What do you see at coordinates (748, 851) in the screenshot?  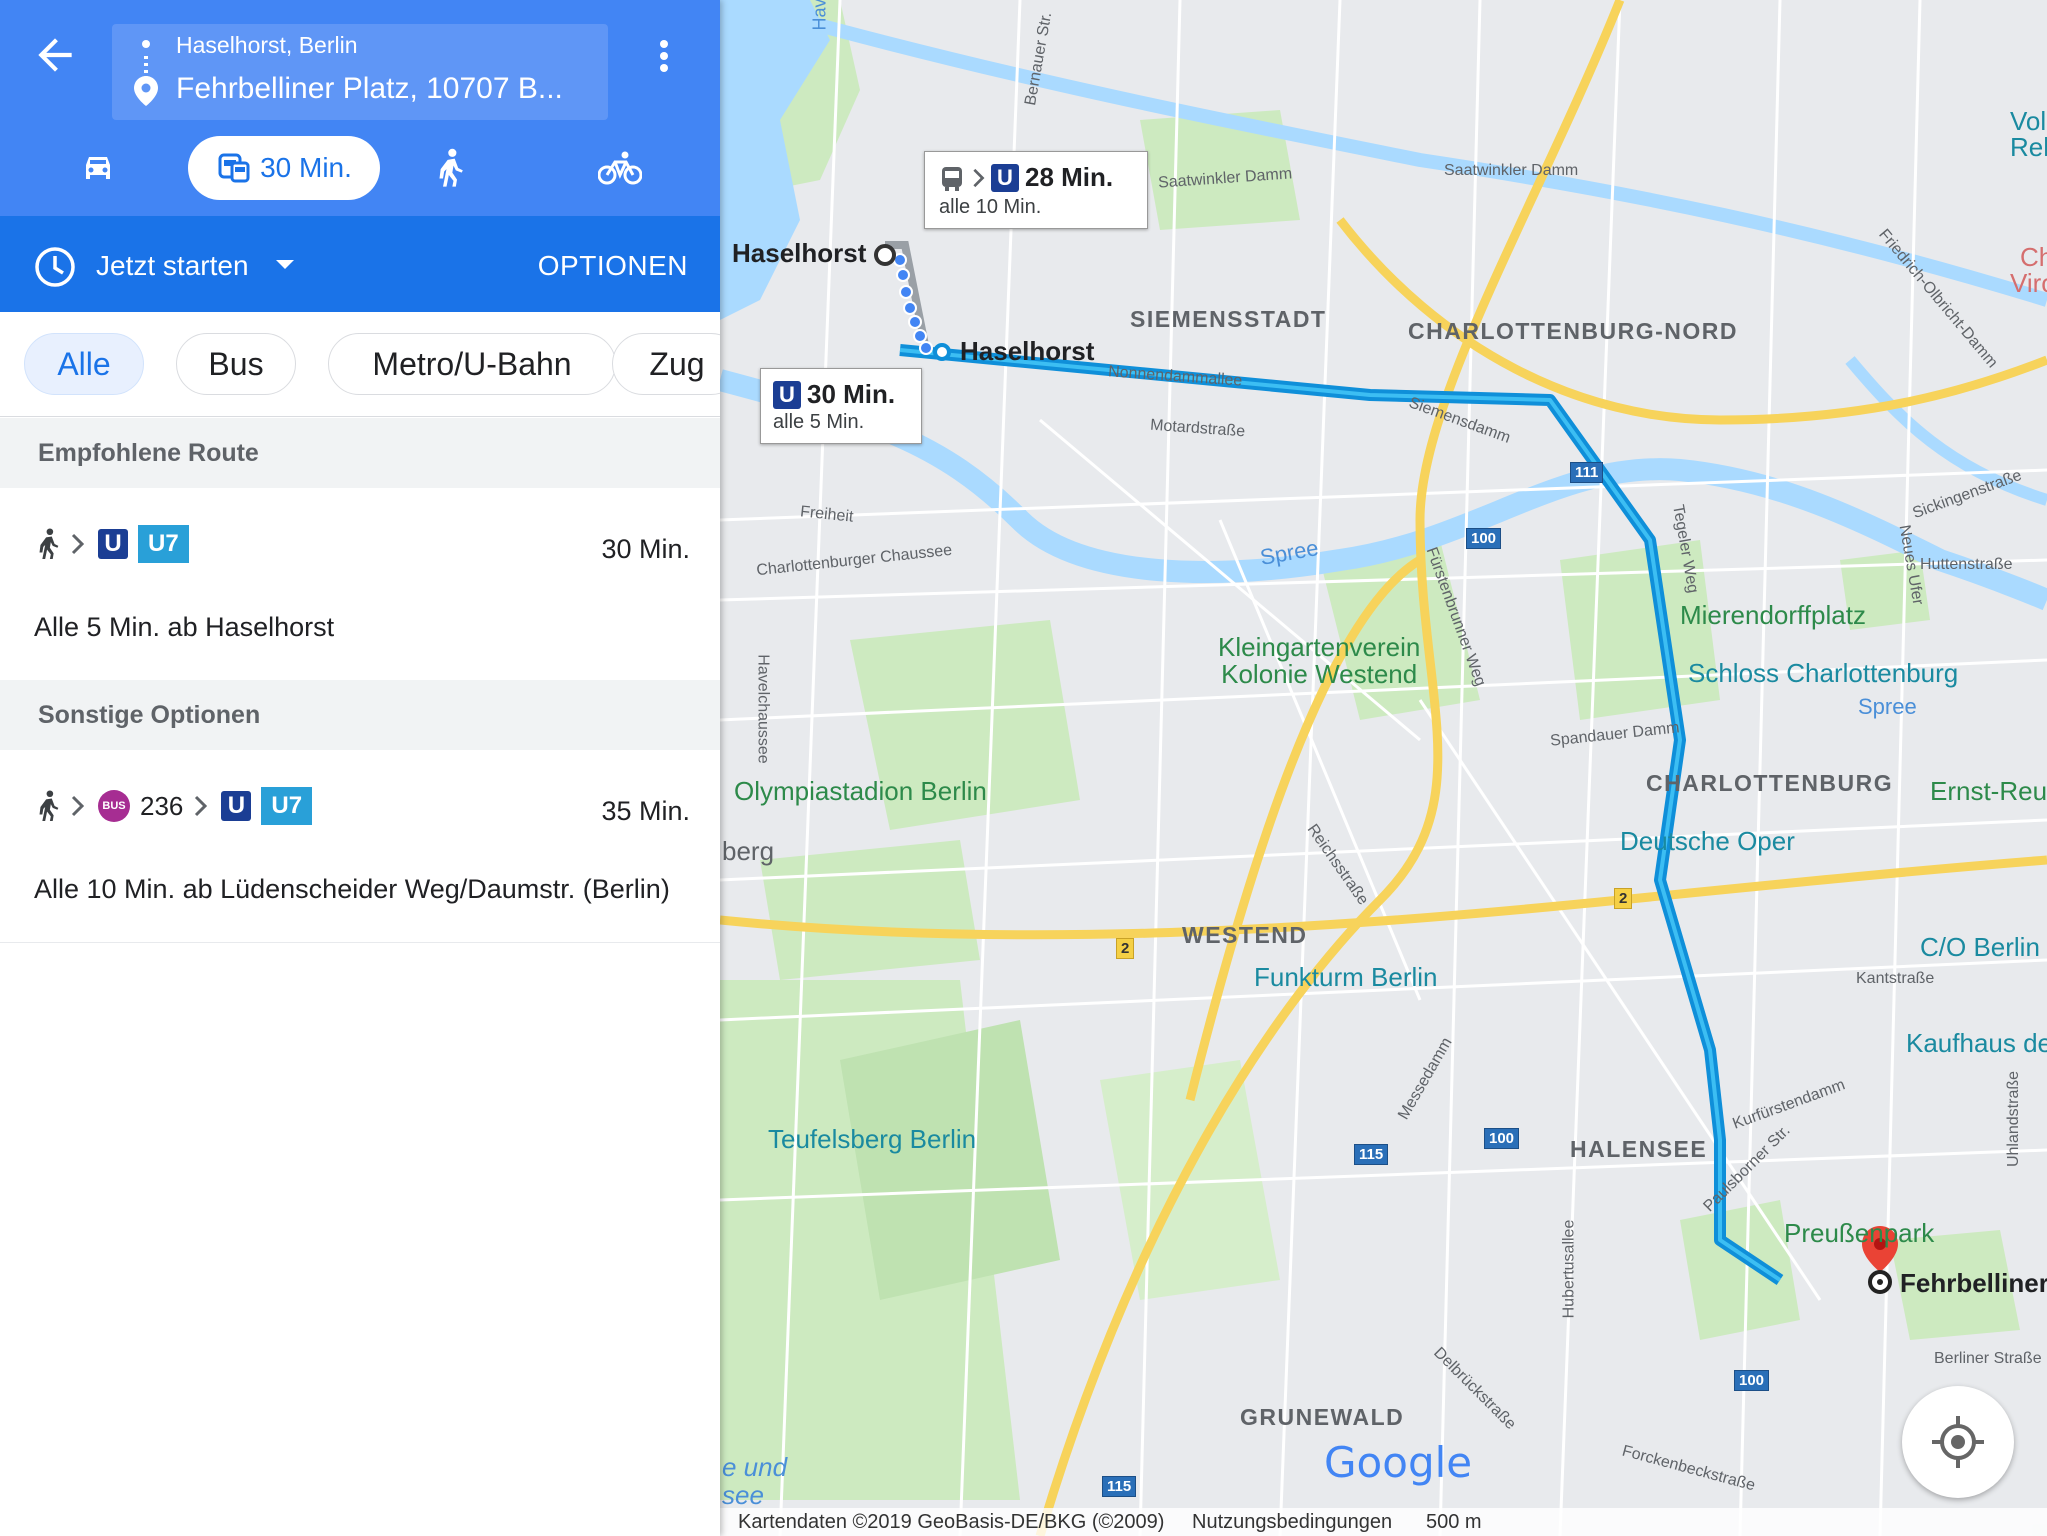 I see `poi-label: berg` at bounding box center [748, 851].